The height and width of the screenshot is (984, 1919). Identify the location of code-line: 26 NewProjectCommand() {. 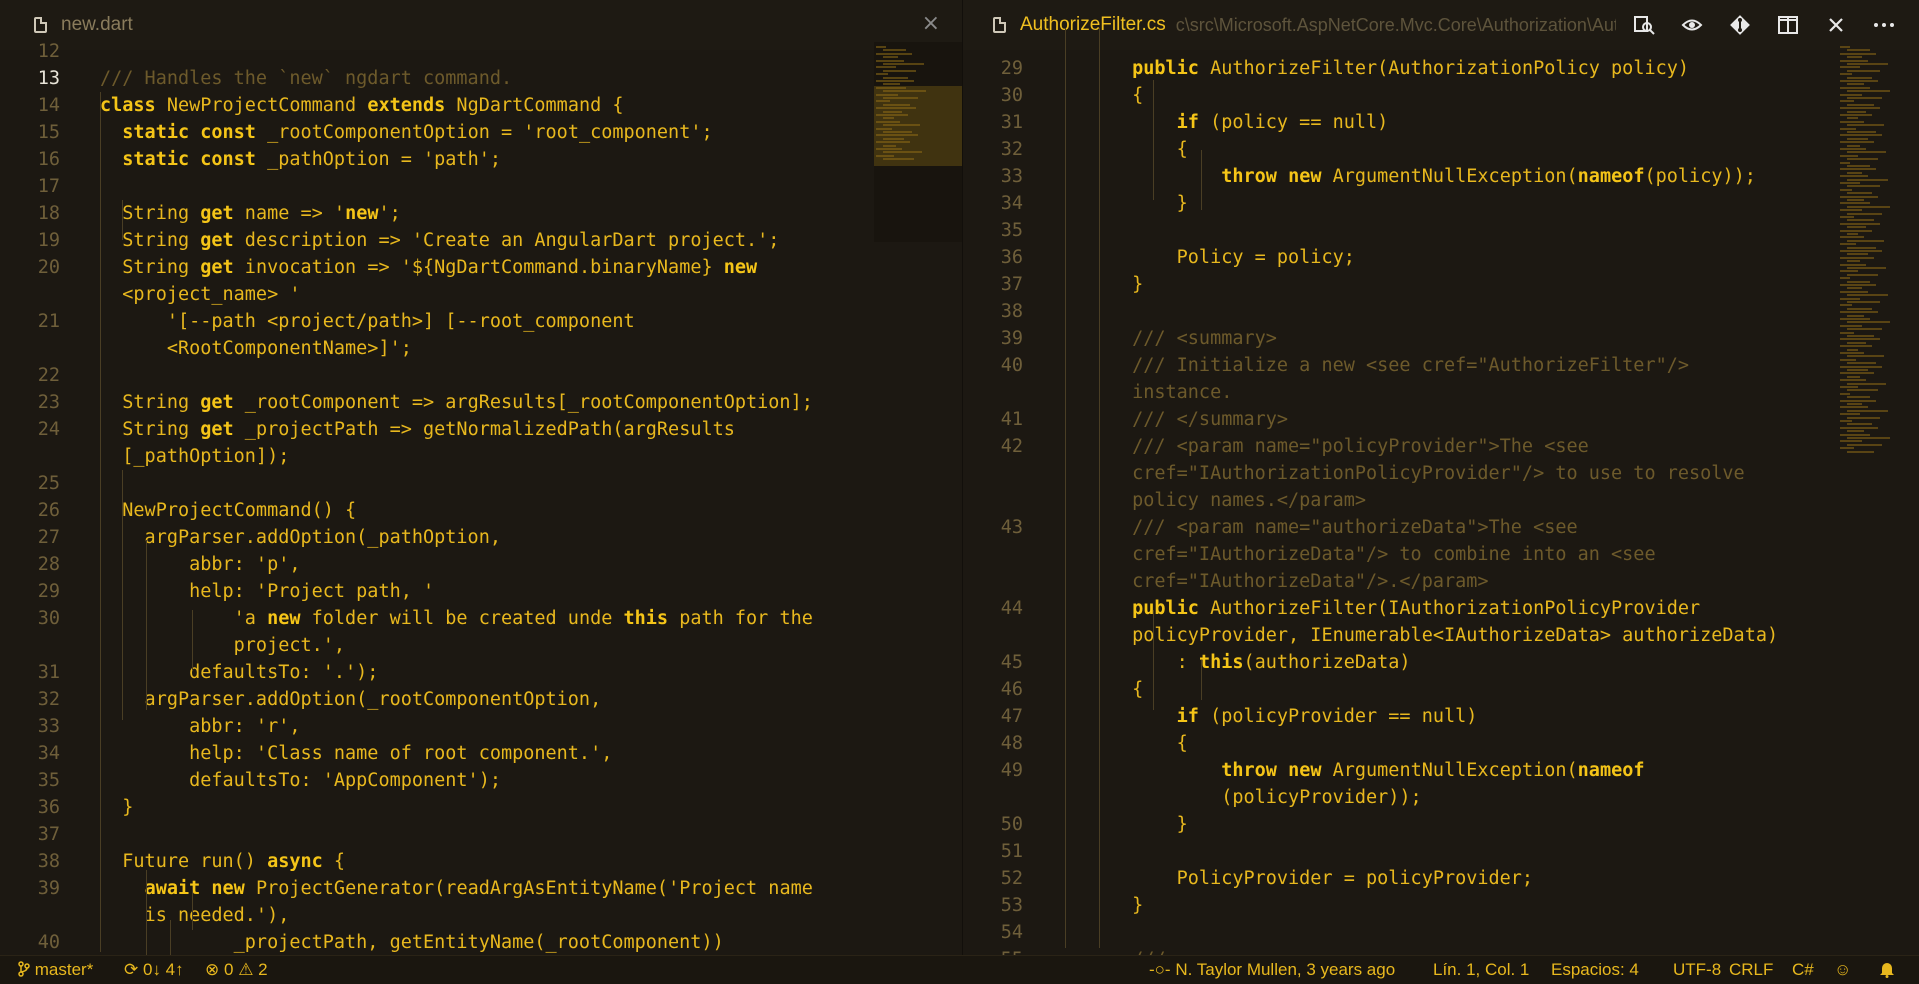
(435, 510).